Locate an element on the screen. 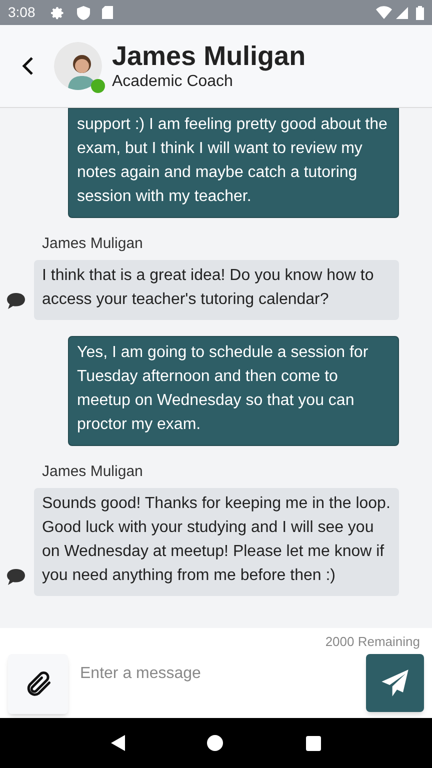  message-input: Enter a message is located at coordinates (217, 674).